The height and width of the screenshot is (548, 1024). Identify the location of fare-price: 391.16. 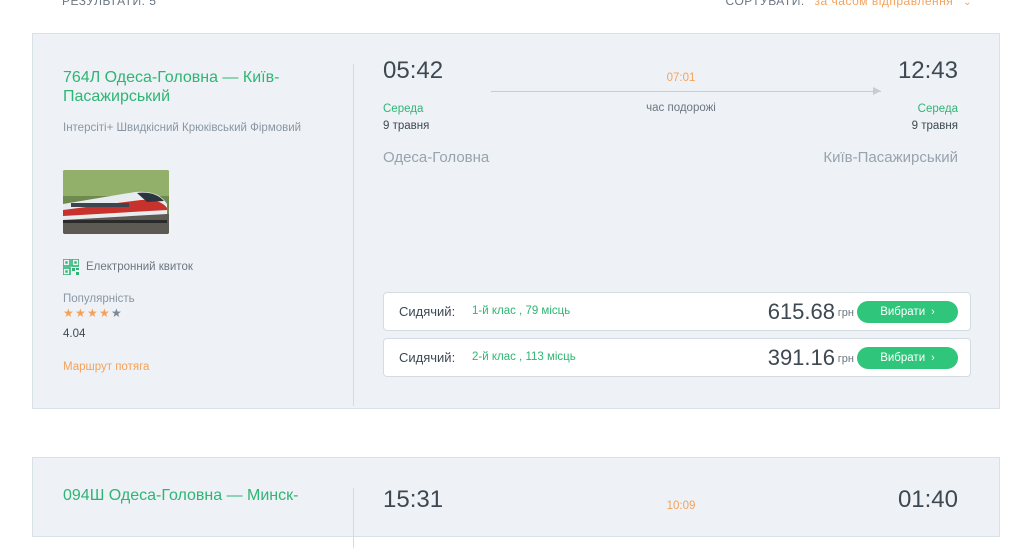
(801, 357).